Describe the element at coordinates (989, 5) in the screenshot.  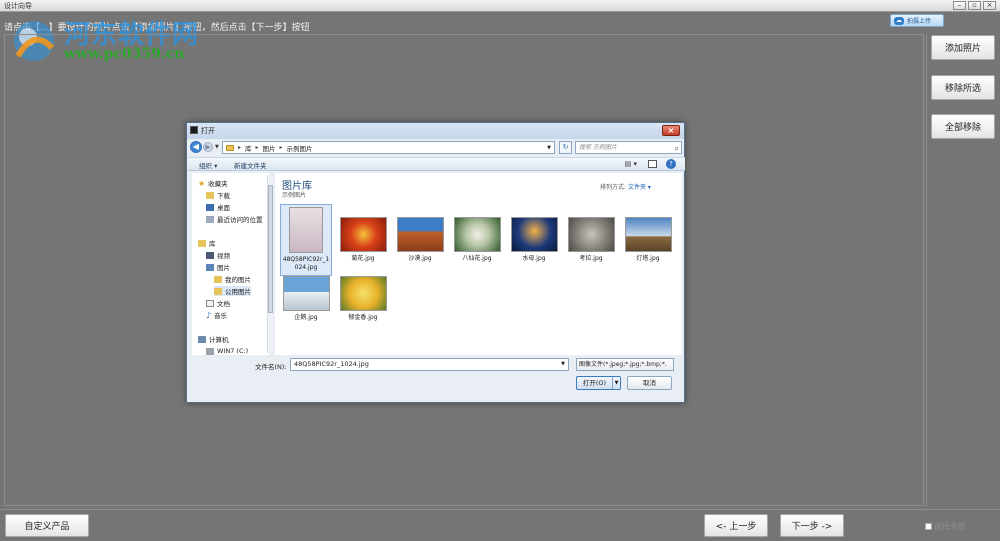
I see `close-button: ×` at that location.